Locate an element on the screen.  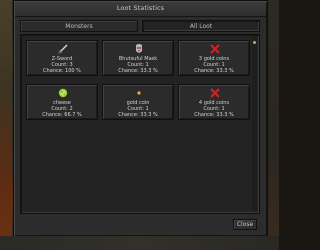
scroll-indicator-icon is located at coordinates (254, 42).